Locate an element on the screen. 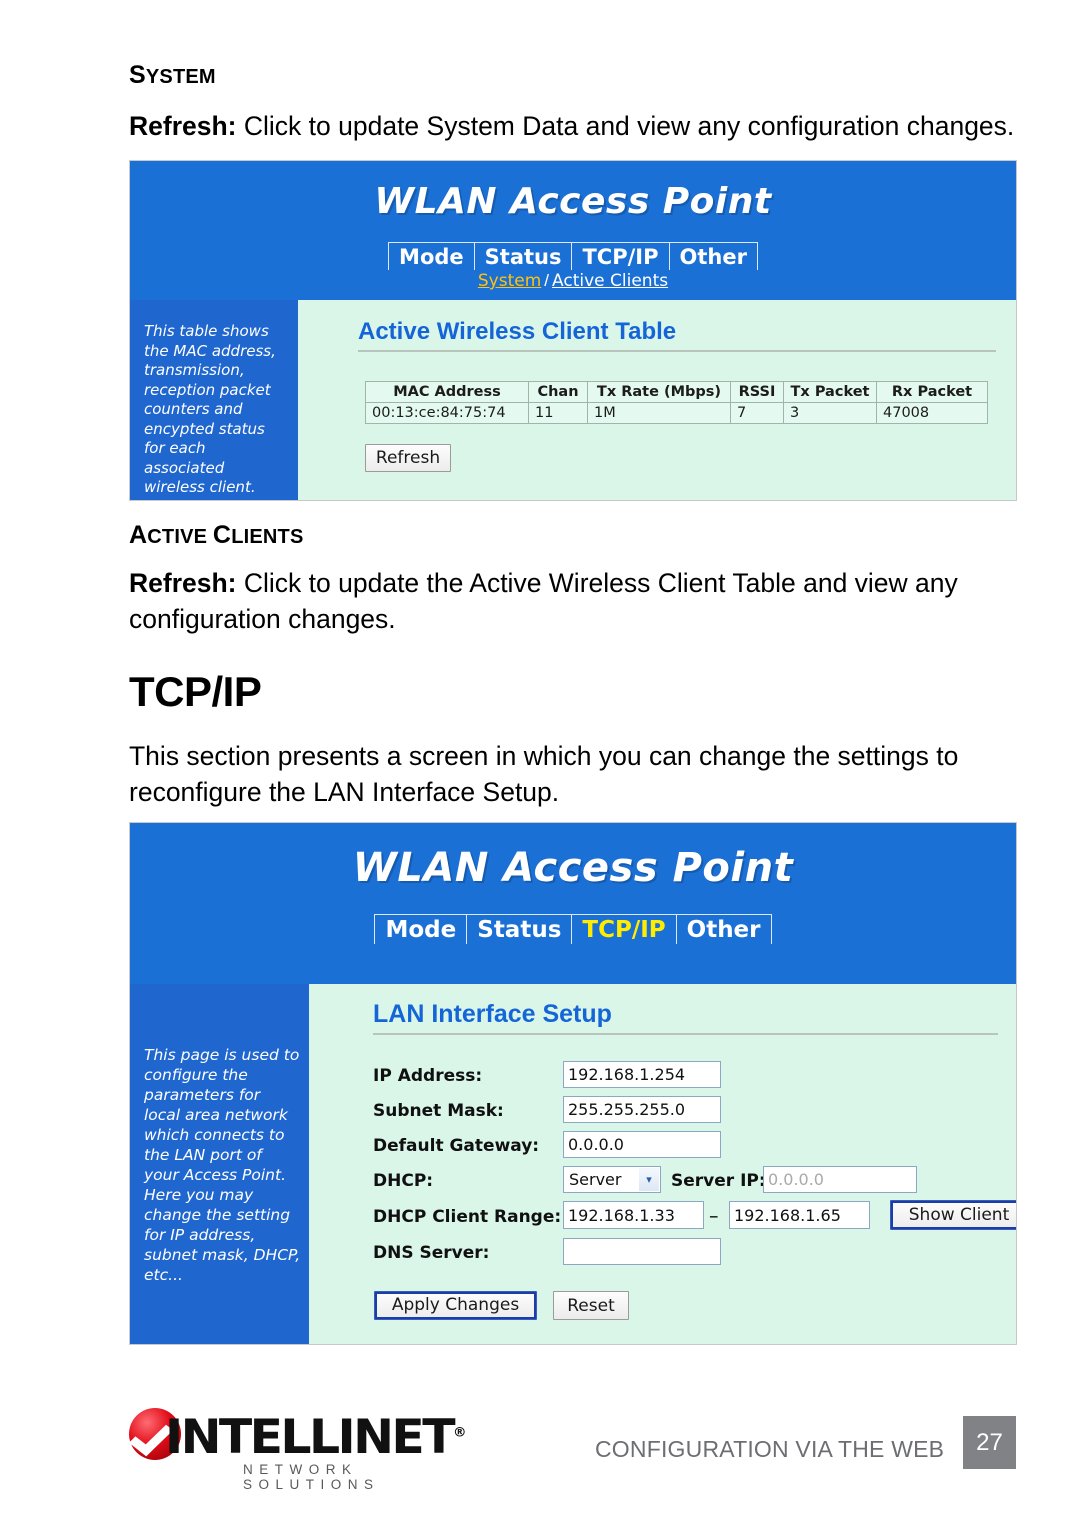 The image size is (1080, 1522). heading-active-rest: CTIVE is located at coordinates (180, 537).